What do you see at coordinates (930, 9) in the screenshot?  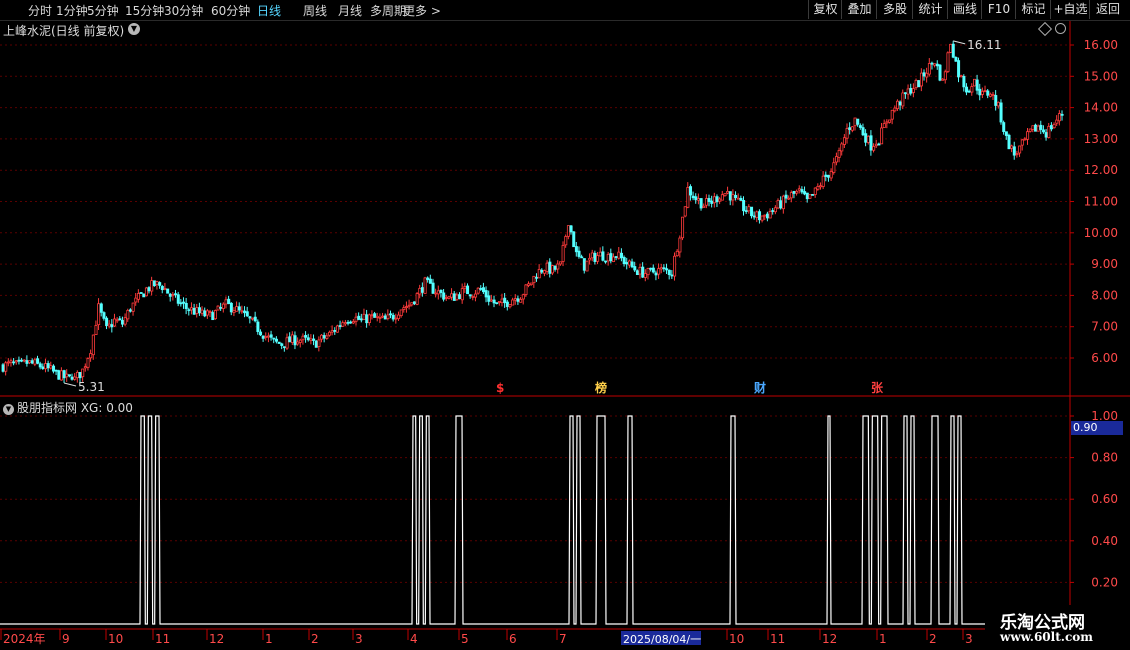 I see `toolbar-button-3: 统计` at bounding box center [930, 9].